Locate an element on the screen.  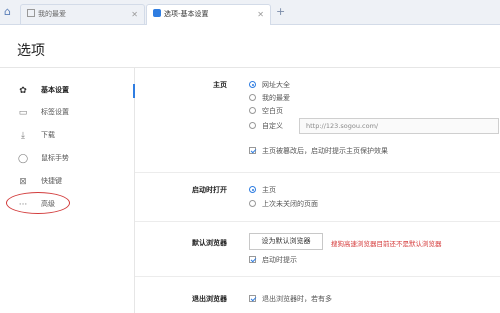
keyboard-icon: ⊠ is located at coordinates (23, 182).